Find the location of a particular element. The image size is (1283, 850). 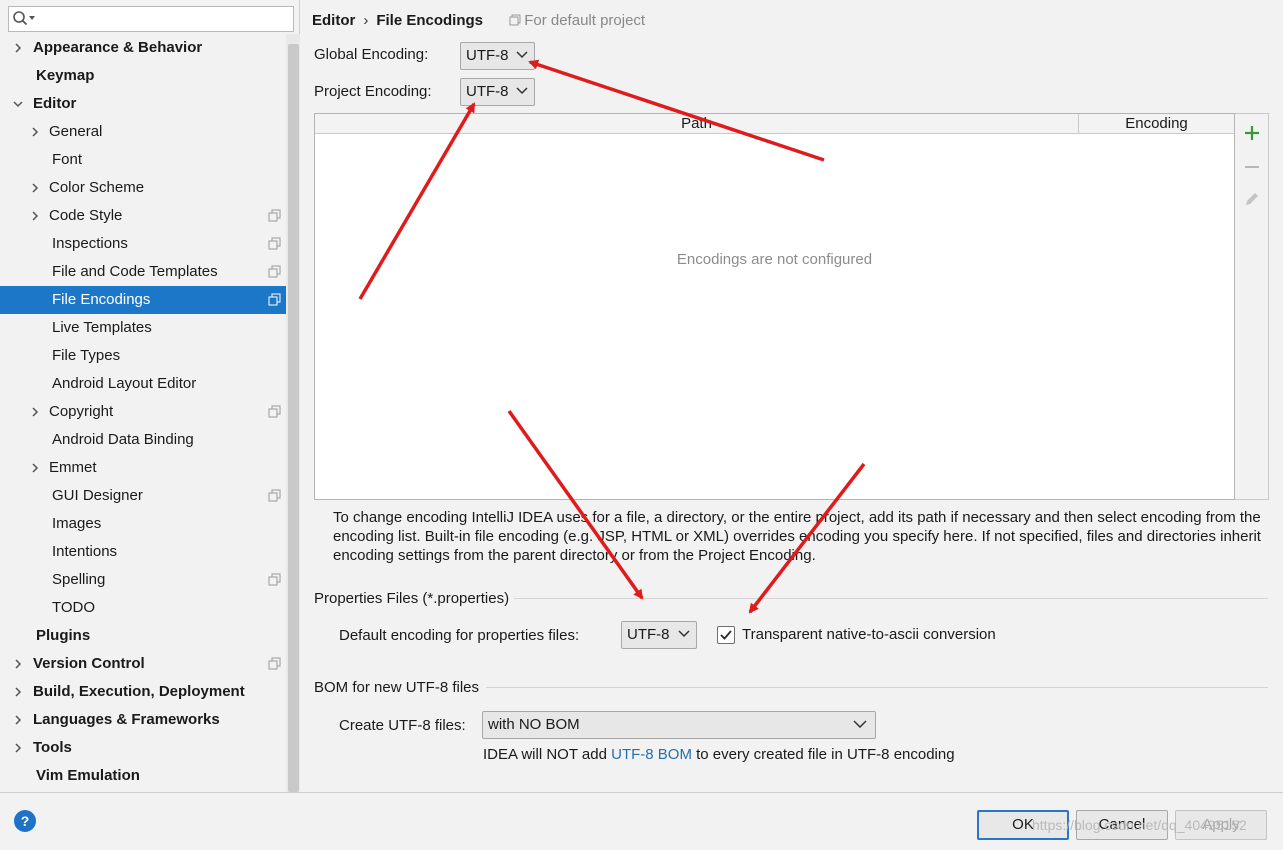

properties-default-encoding-label: Default encoding for properties files: is located at coordinates (459, 635).